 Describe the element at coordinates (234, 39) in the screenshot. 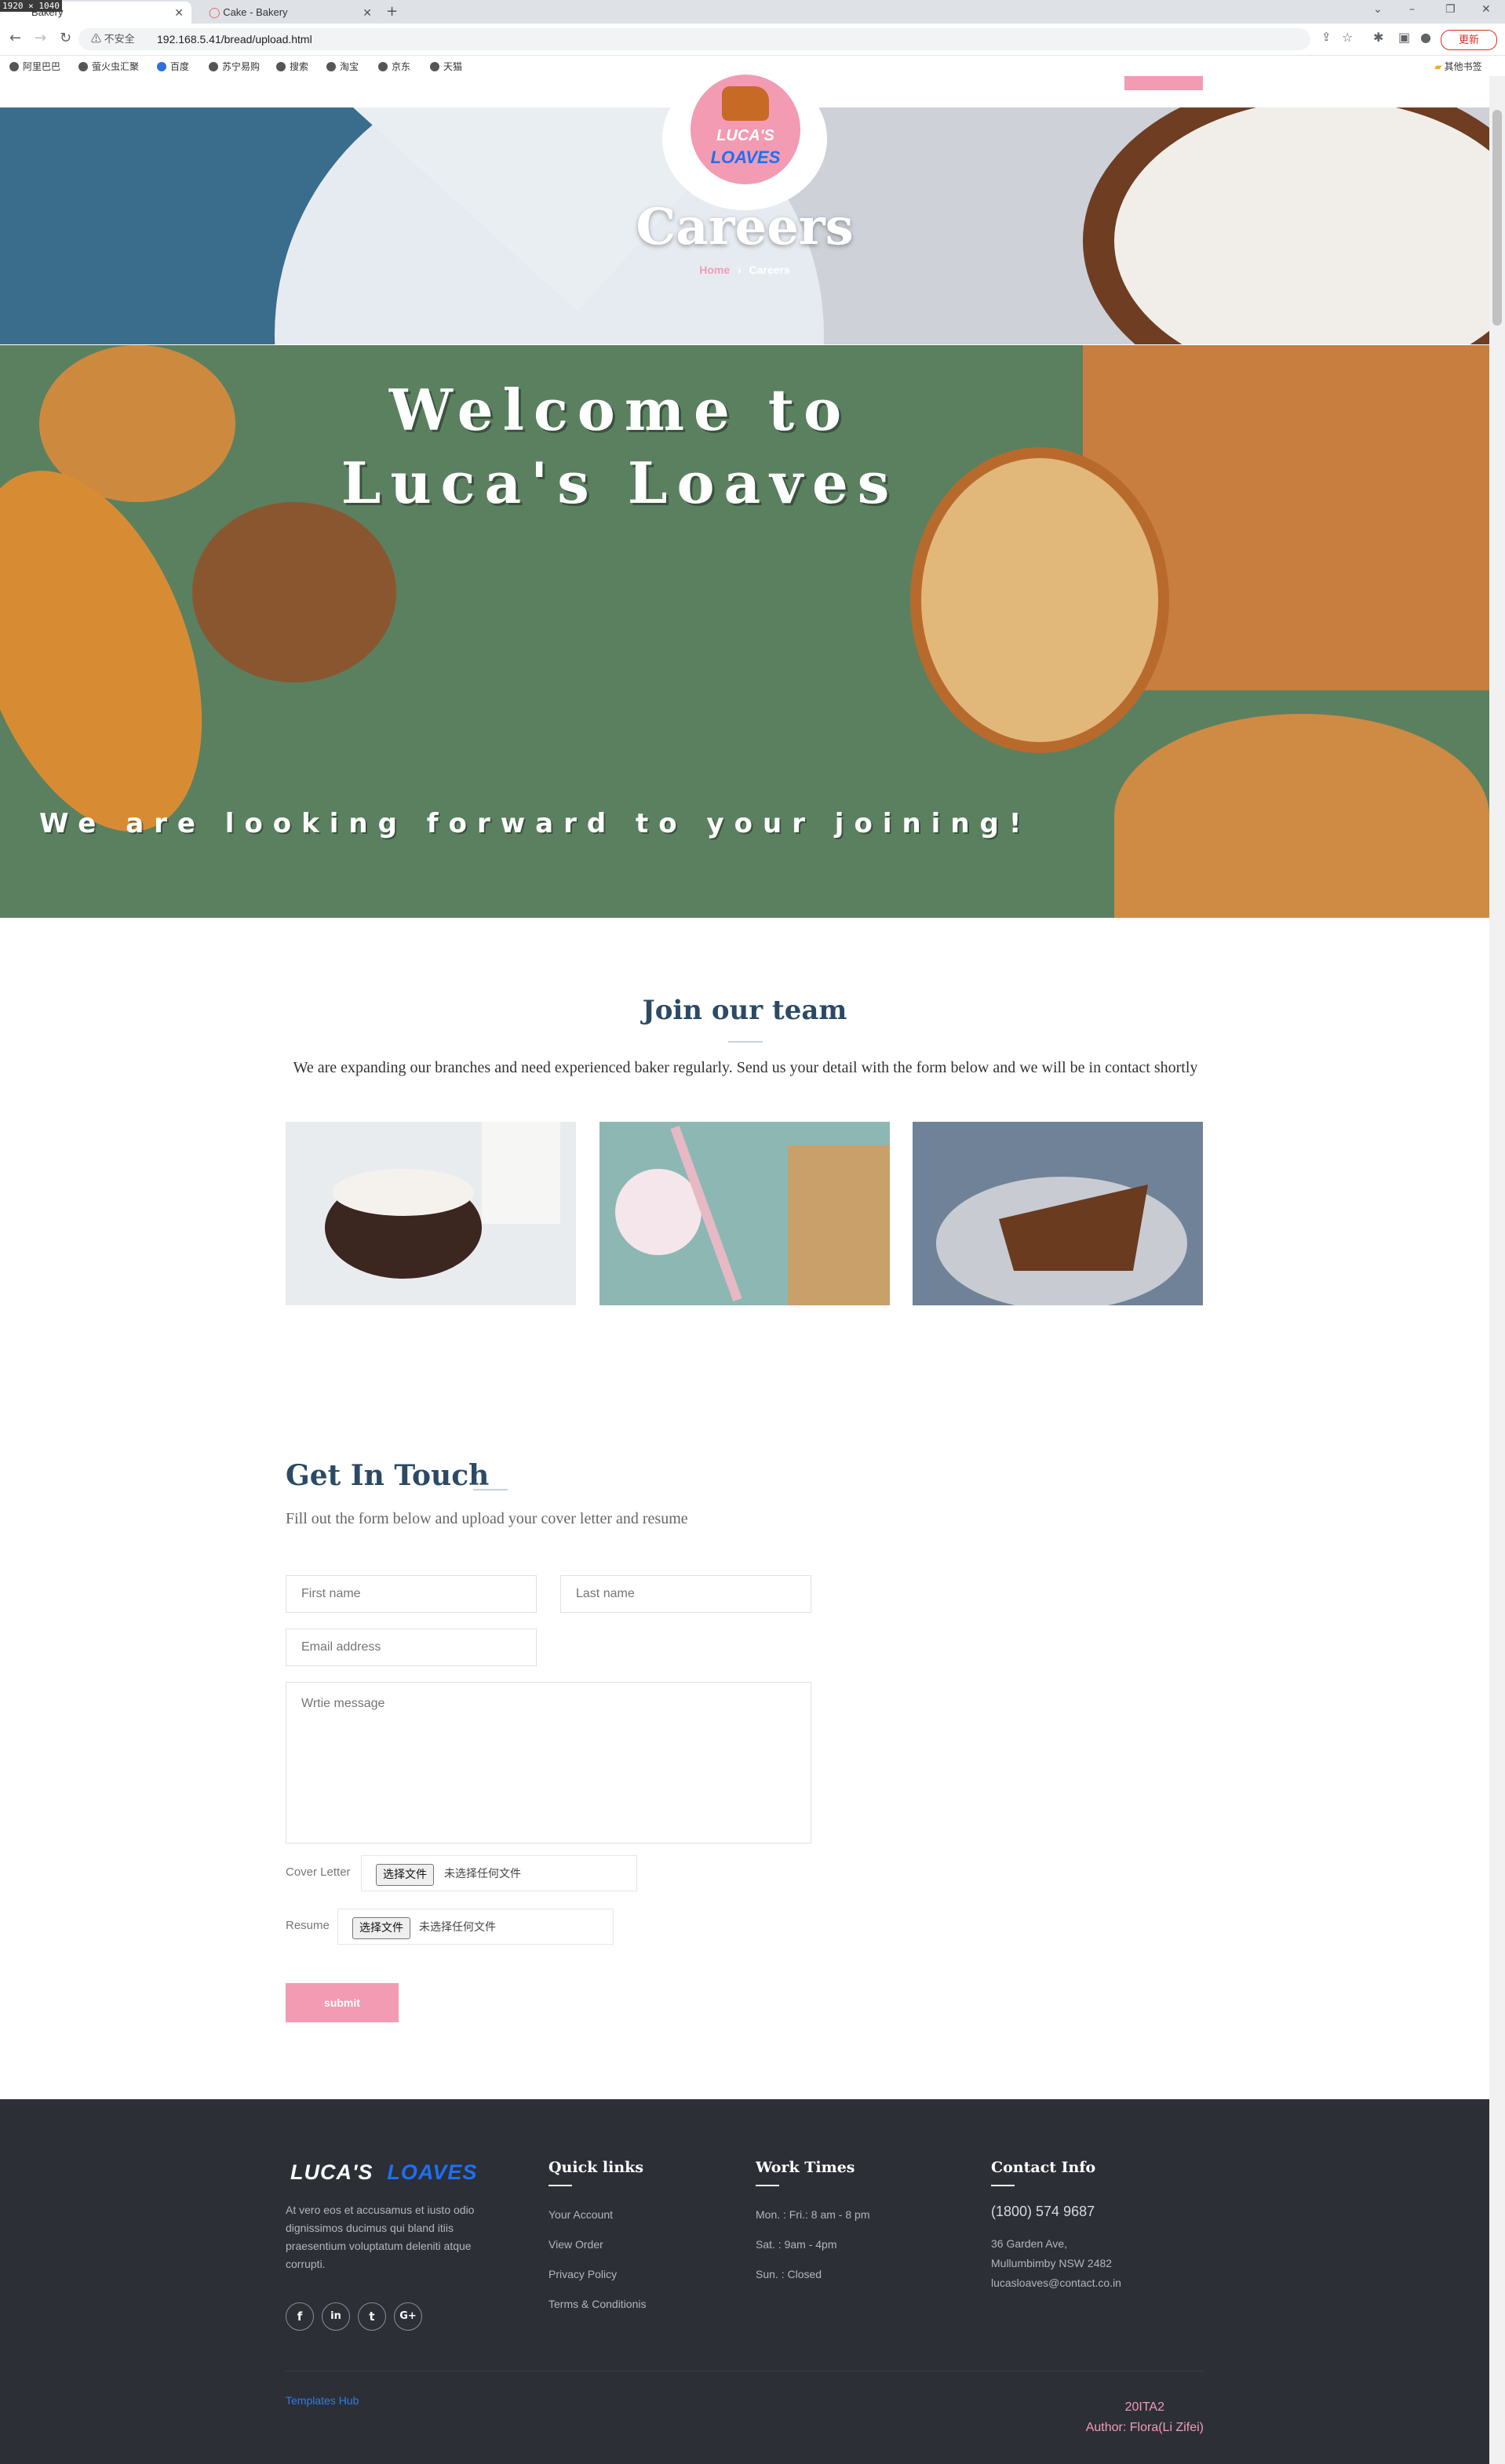

I see `url-text: 192.168.5.41/bread/upload.html` at that location.